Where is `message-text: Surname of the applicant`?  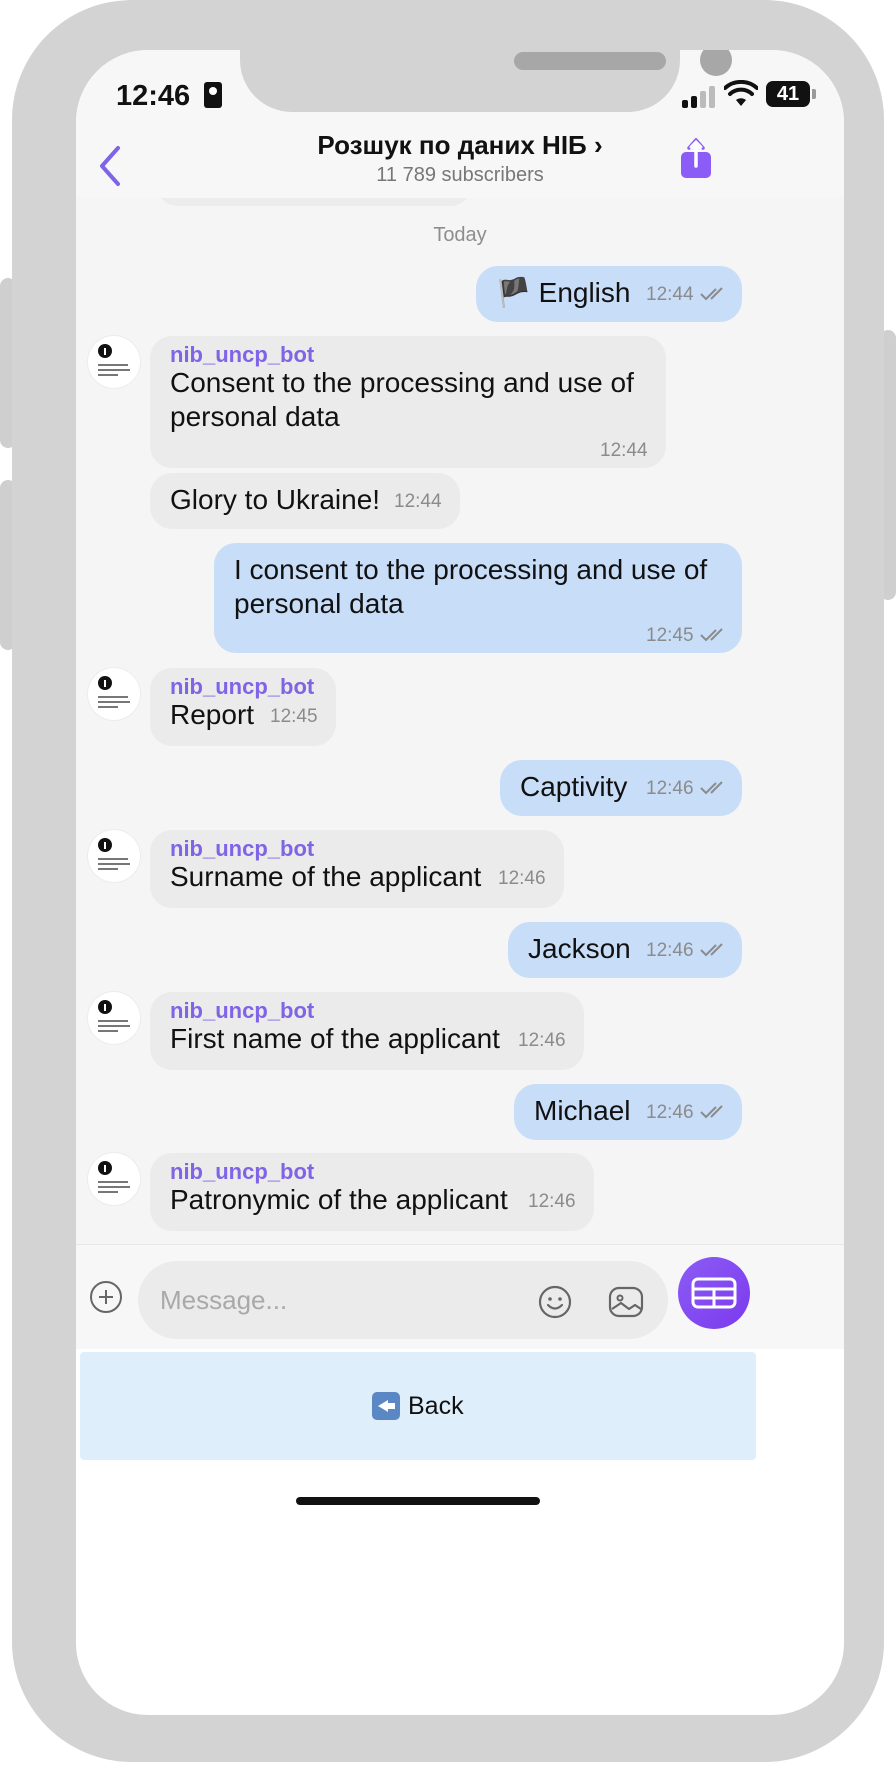 message-text: Surname of the applicant is located at coordinates (326, 876).